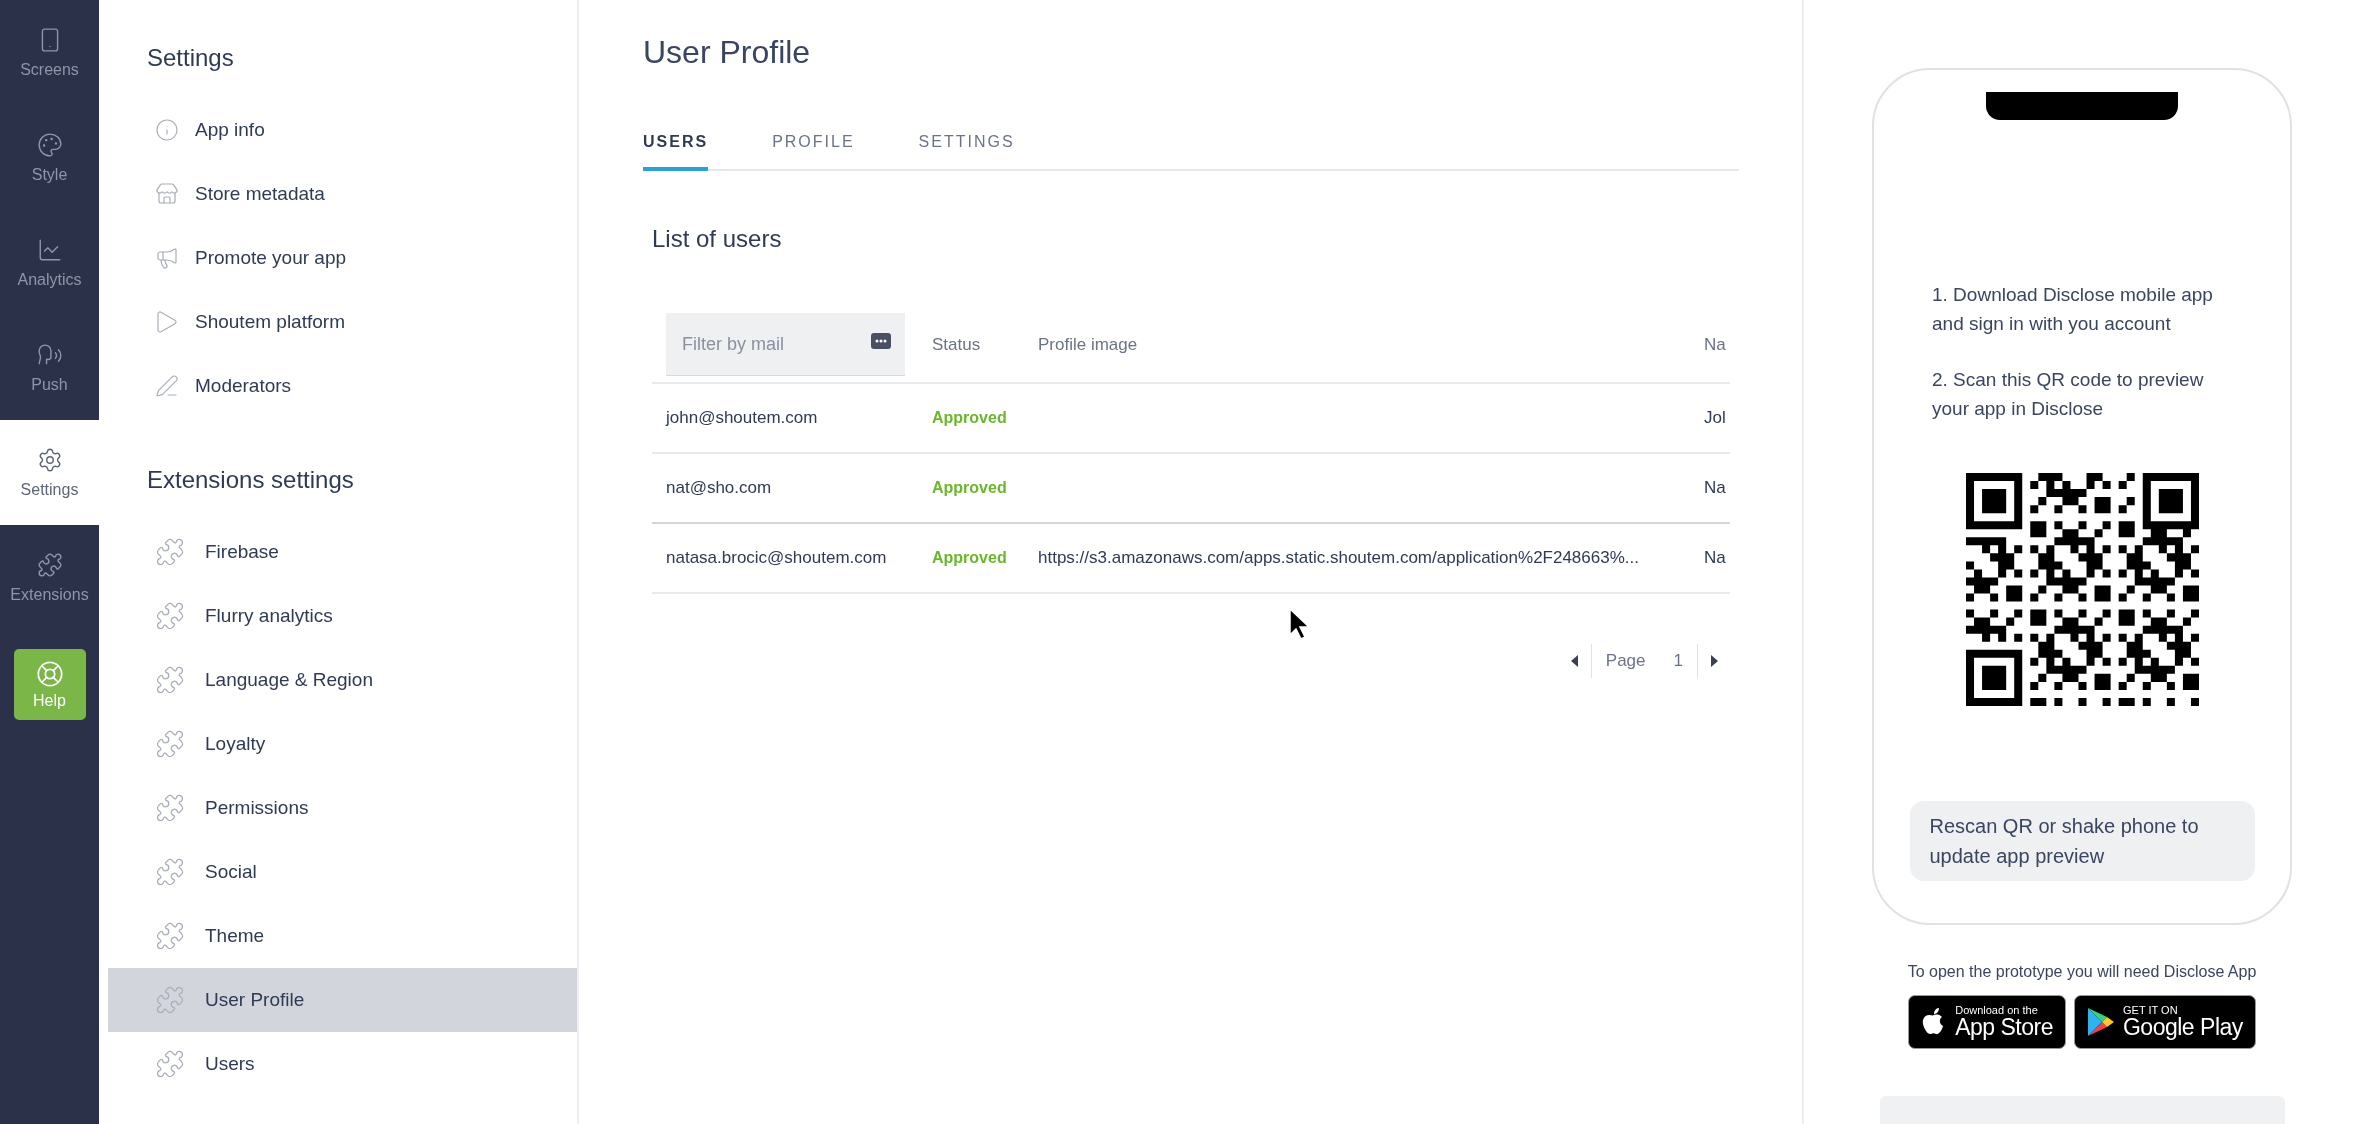 The image size is (2360, 1124). What do you see at coordinates (49, 459) in the screenshot?
I see `settings-icon` at bounding box center [49, 459].